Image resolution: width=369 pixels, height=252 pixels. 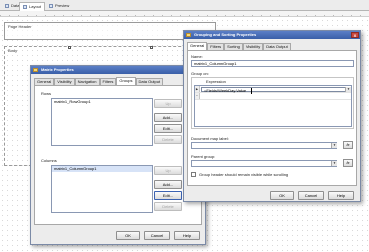 I want to click on tab-preview: Preview, so click(x=59, y=6).